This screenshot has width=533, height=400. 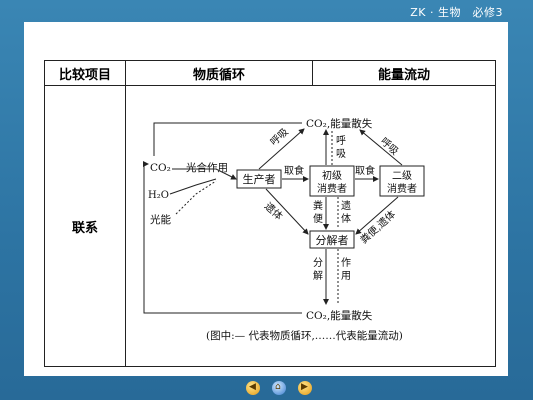 I want to click on light-label: 光能, so click(x=160, y=219).